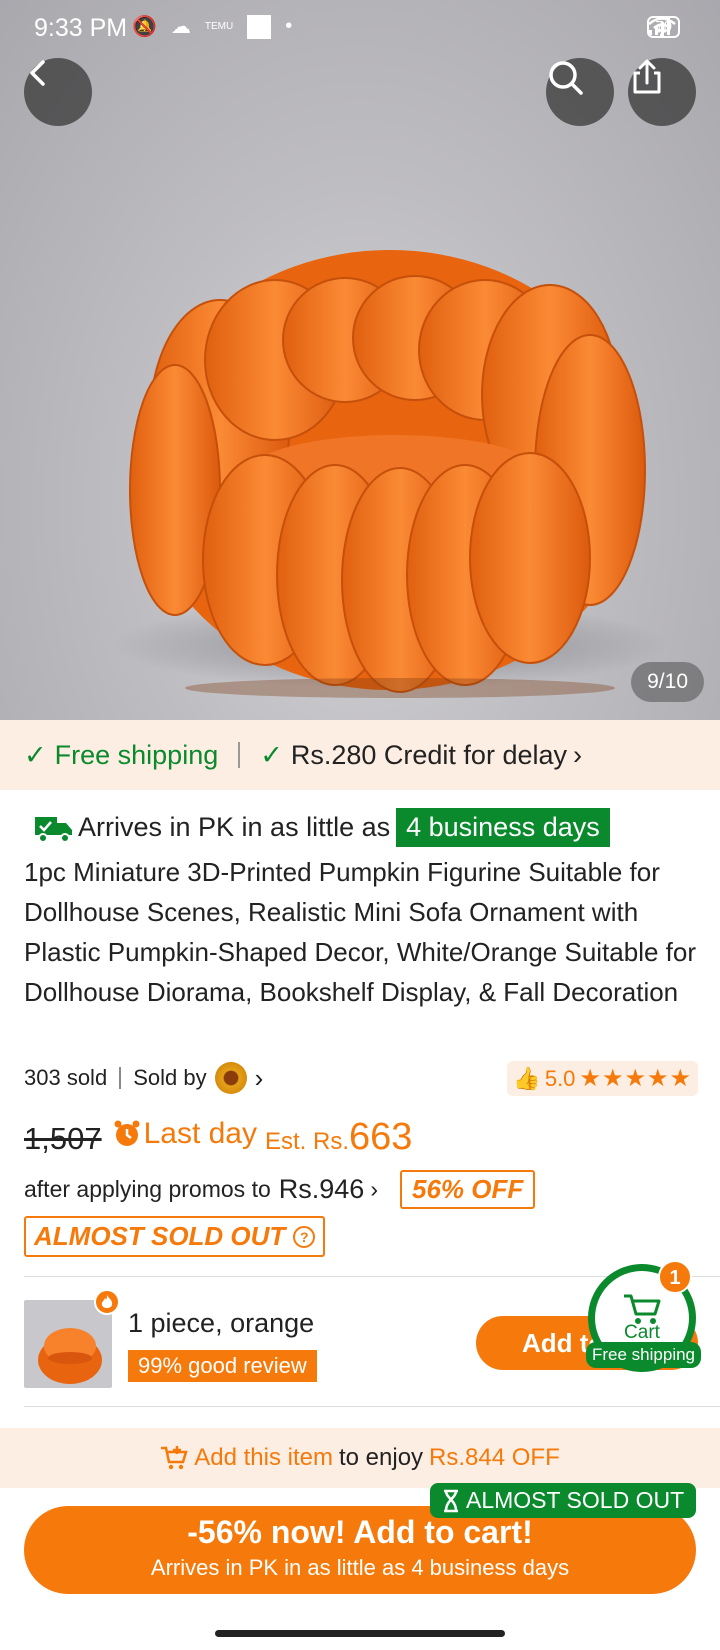  I want to click on status-notification-icons: 🔕 ☁ TEMU •, so click(212, 26).